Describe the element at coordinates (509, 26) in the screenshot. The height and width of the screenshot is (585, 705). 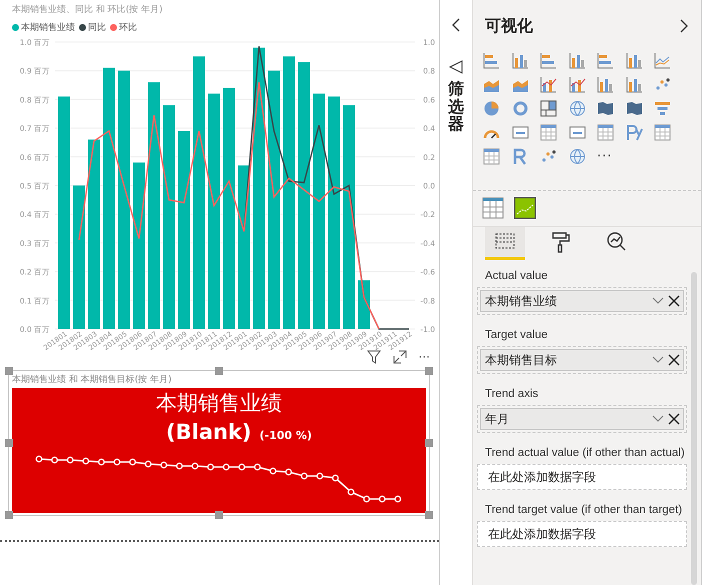
I see `pane-title: 可视化` at that location.